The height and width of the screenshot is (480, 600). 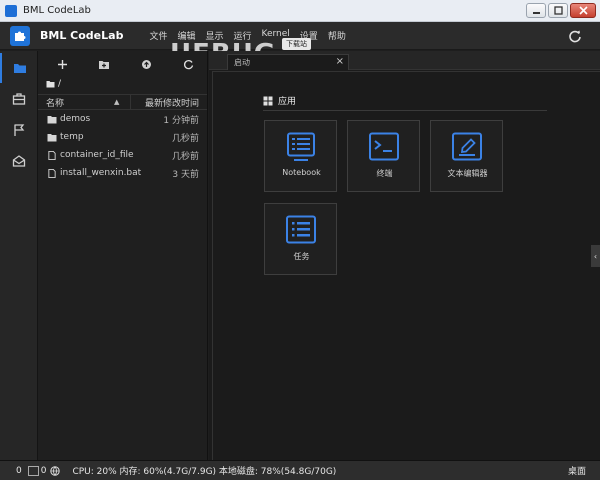 I want to click on menu-view: 显示, so click(x=214, y=35).